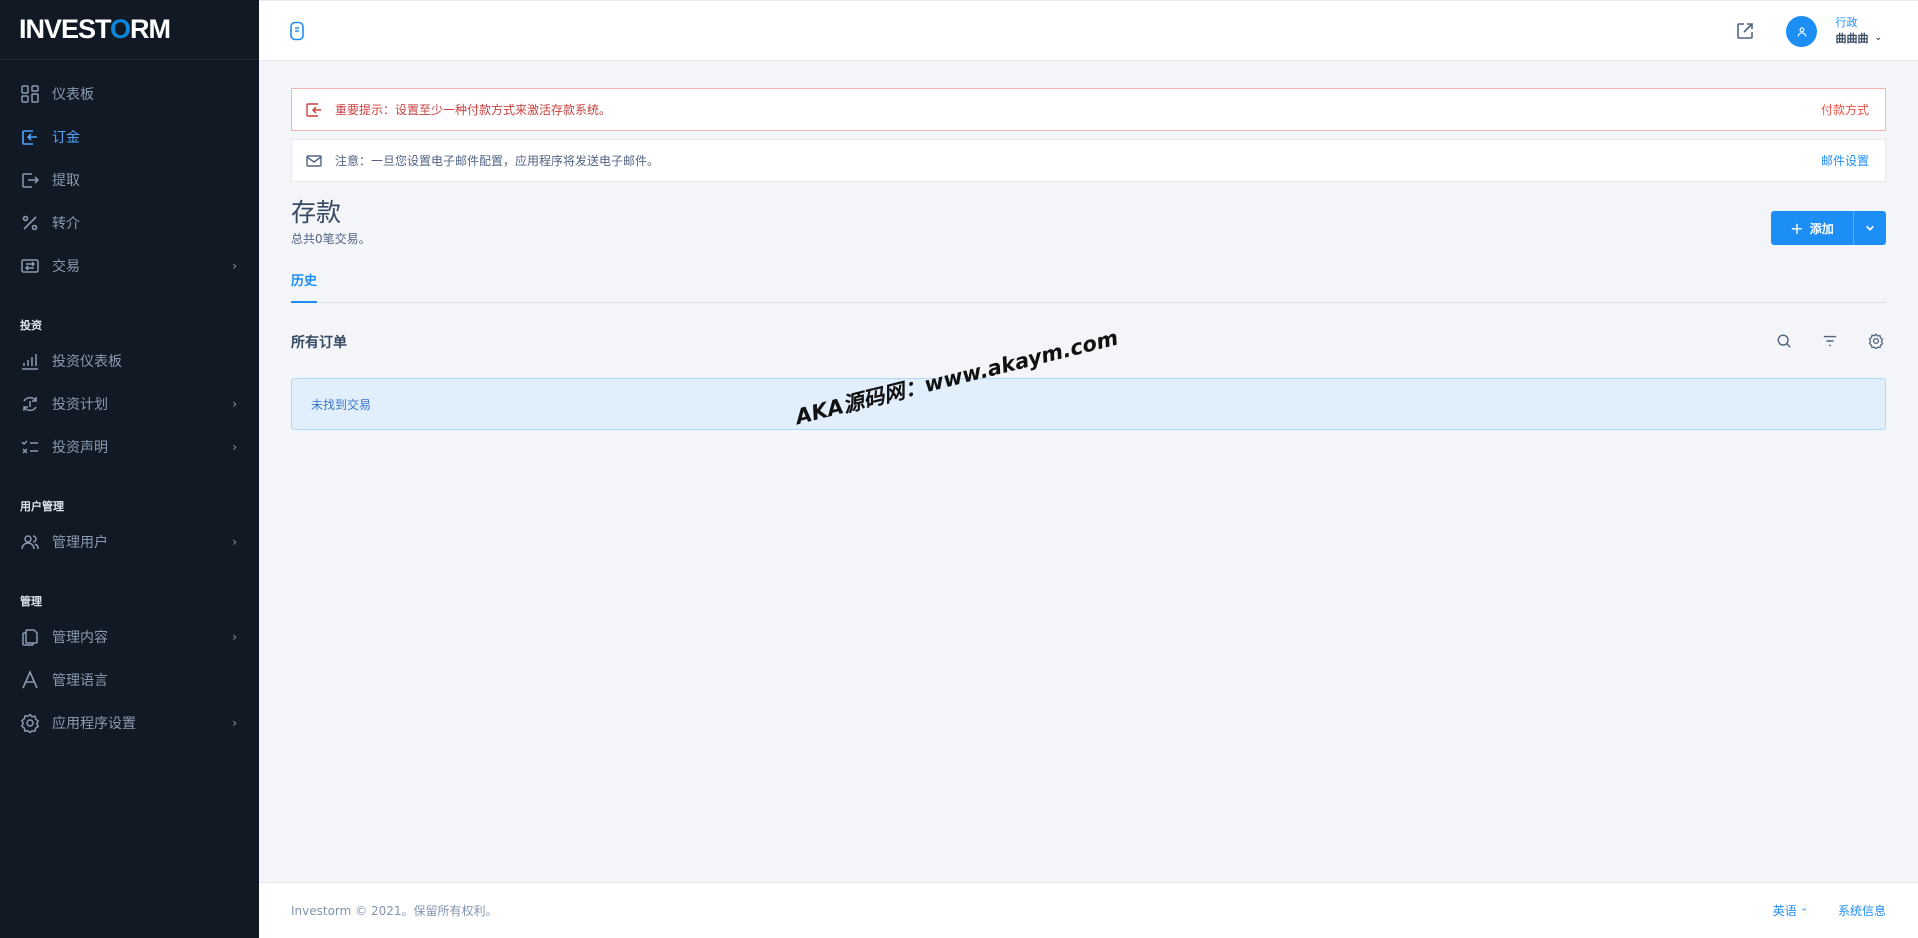 The image size is (1918, 938). I want to click on language-selector: 英语 ⌃, so click(1790, 910).